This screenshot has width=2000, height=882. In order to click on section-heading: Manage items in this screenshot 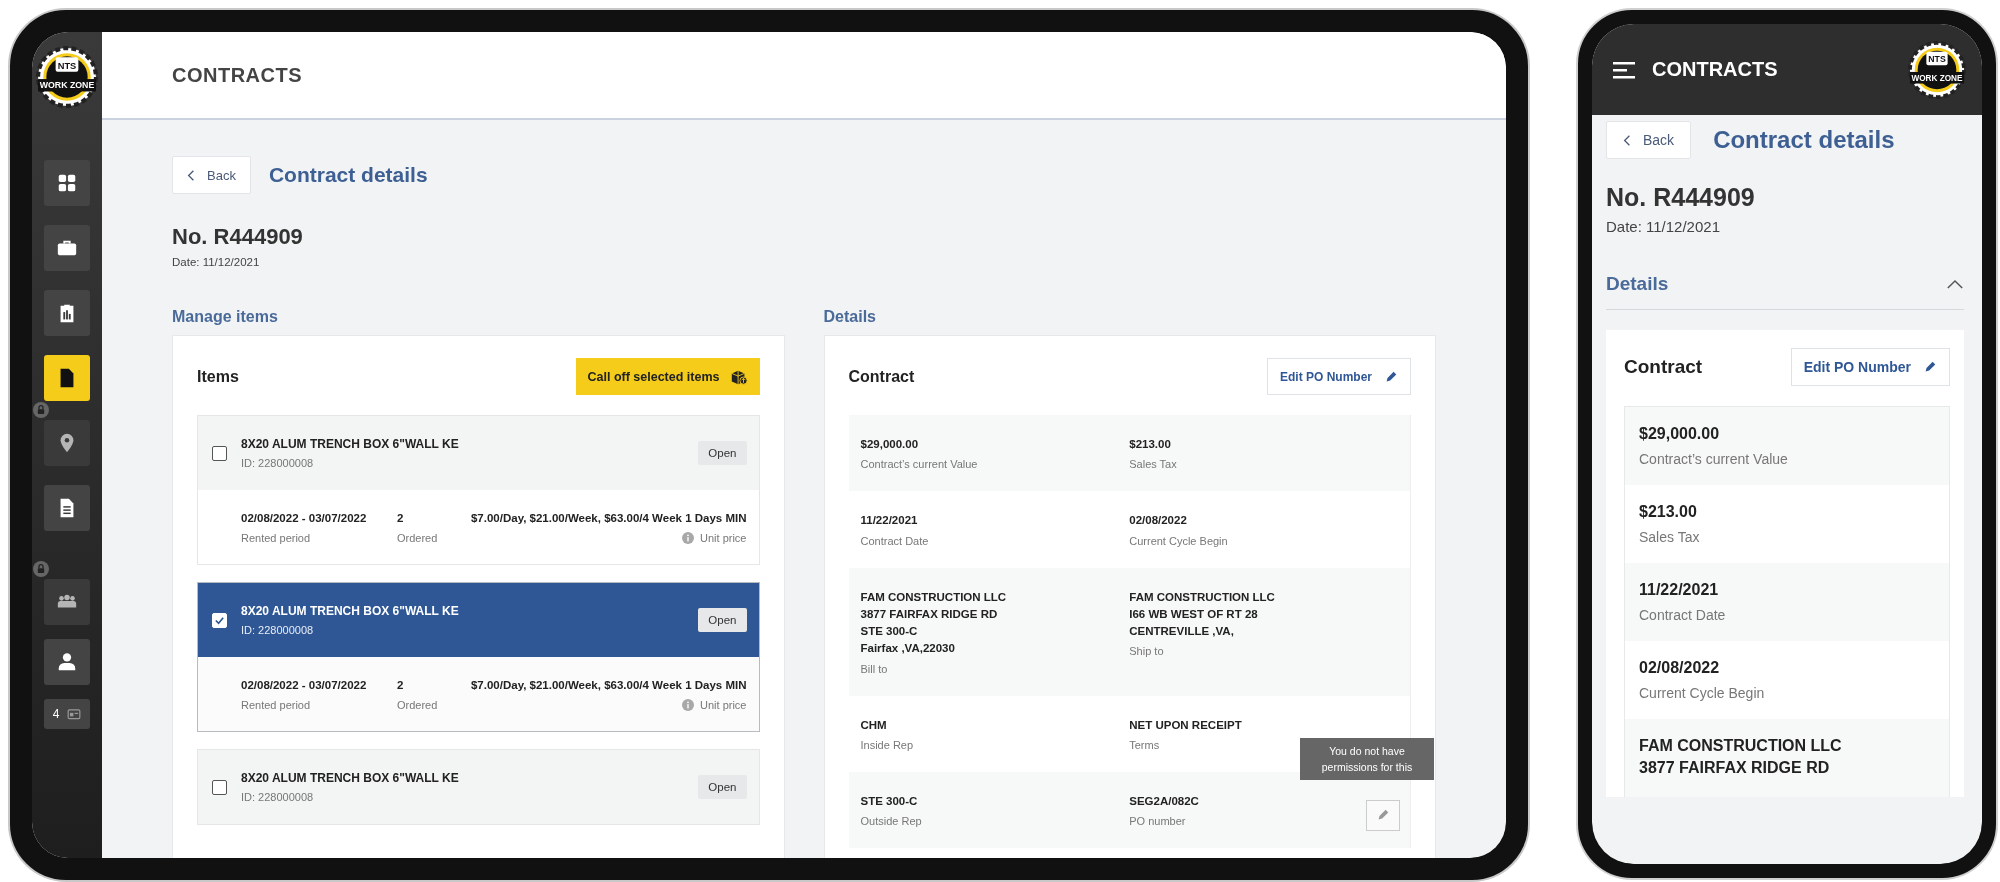, I will do `click(225, 317)`.